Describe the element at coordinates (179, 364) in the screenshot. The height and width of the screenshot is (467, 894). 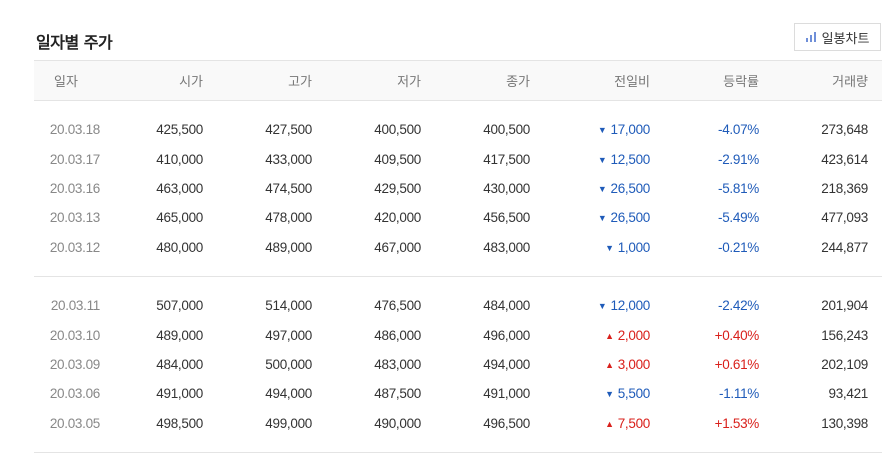
I see `cell-open: 484,000` at that location.